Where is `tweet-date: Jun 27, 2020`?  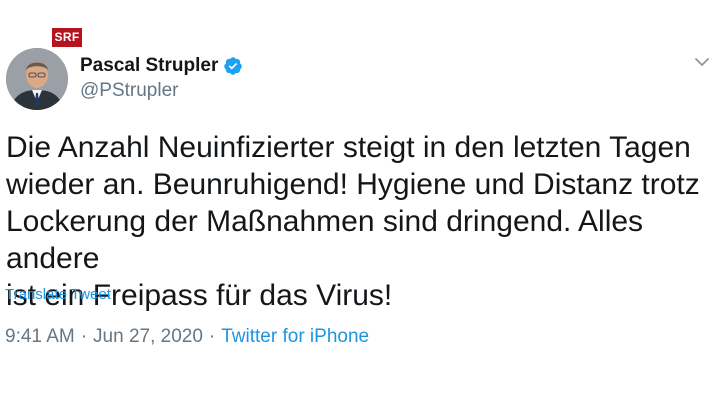
tweet-date: Jun 27, 2020 is located at coordinates (148, 337).